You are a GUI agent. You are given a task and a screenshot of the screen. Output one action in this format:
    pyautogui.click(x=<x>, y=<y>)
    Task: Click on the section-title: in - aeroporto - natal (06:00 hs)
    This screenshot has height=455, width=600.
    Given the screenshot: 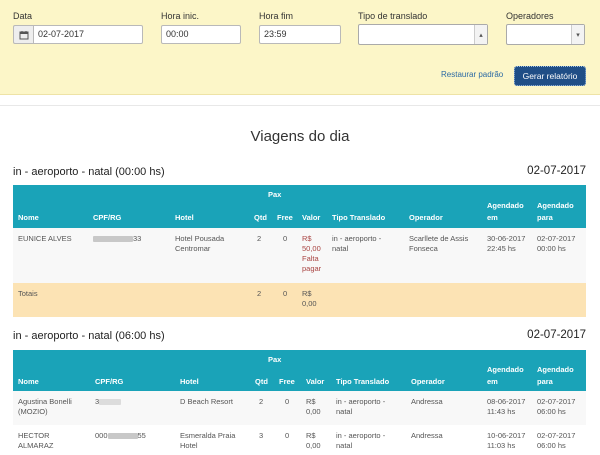 What is the action you would take?
    pyautogui.click(x=89, y=336)
    